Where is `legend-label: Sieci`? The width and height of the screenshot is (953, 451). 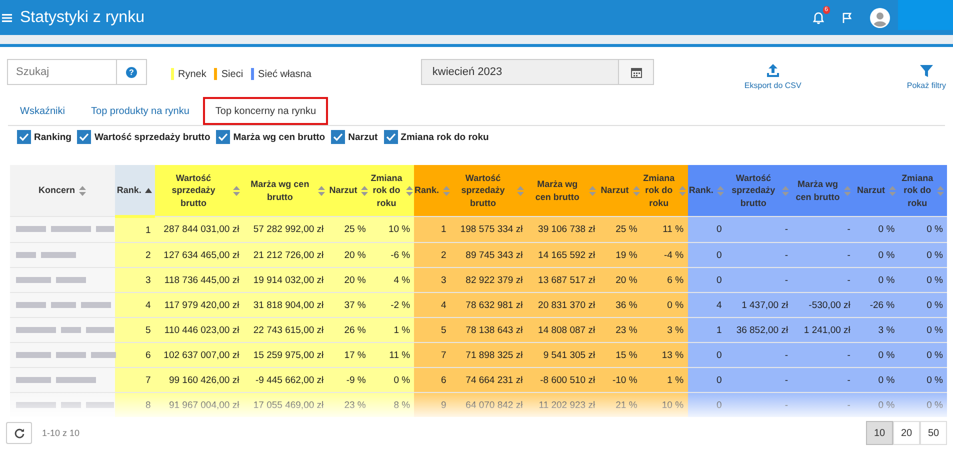 legend-label: Sieci is located at coordinates (232, 74).